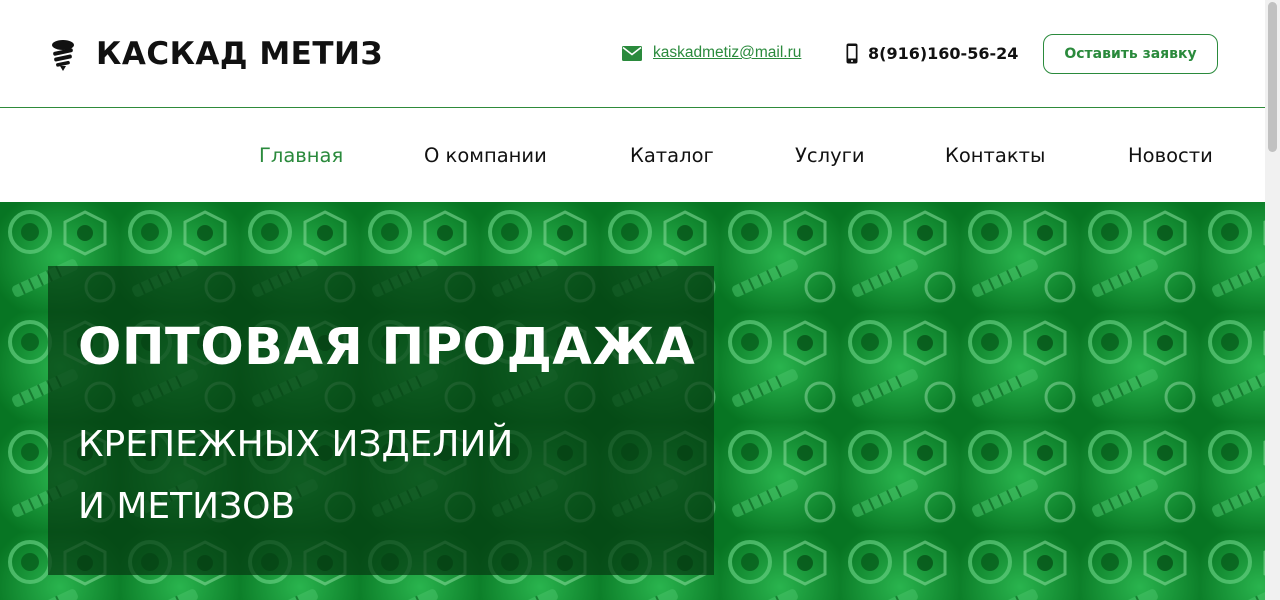 The width and height of the screenshot is (1280, 600). I want to click on logo: КАСКАД МЕТИЗ, so click(214, 54).